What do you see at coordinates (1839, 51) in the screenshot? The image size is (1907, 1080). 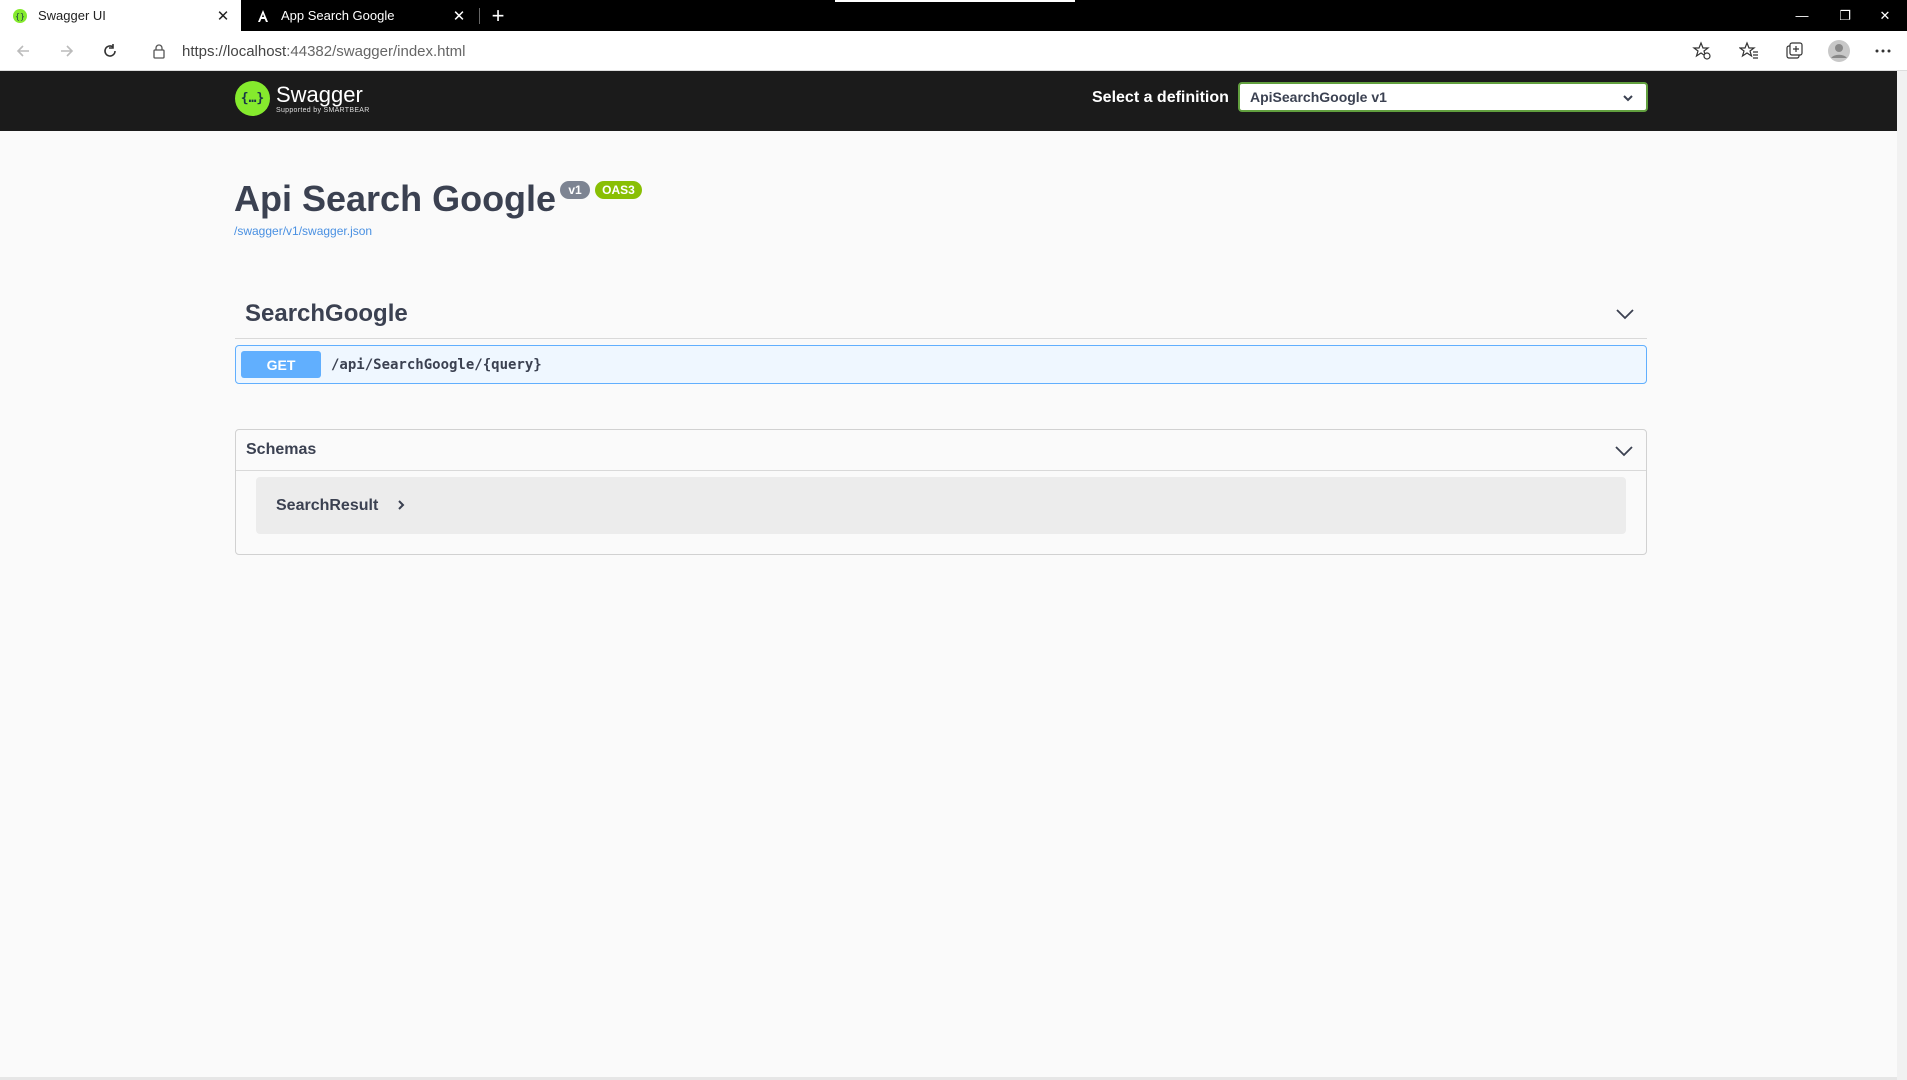 I see `profile-avatar-icon` at bounding box center [1839, 51].